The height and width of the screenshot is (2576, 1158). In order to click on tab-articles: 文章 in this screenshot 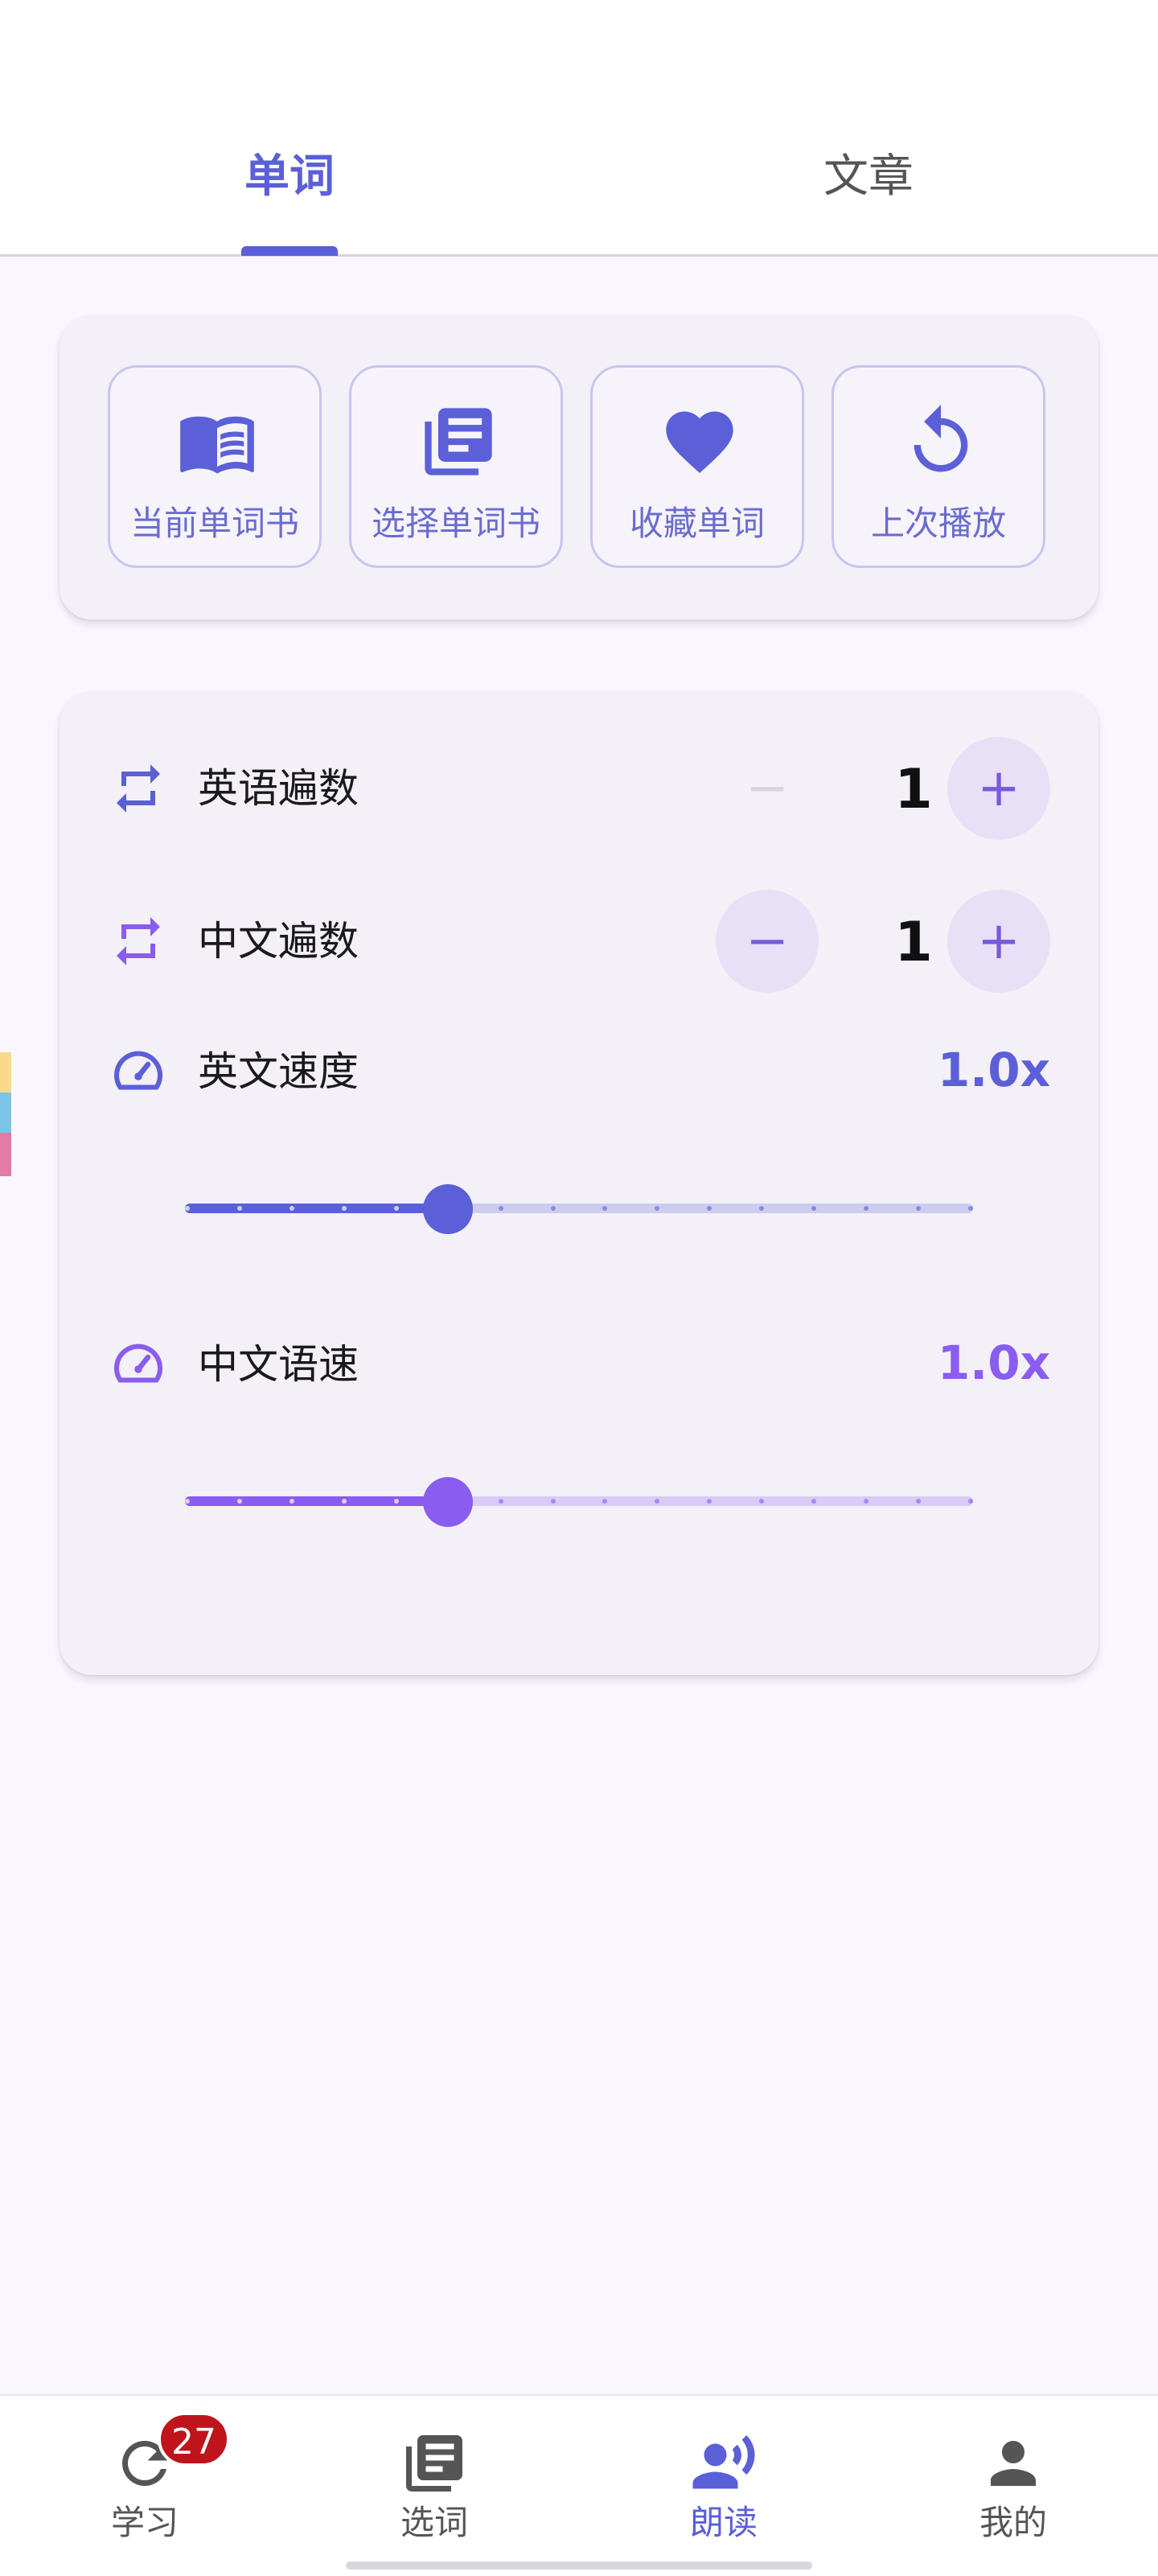, I will do `click(868, 177)`.